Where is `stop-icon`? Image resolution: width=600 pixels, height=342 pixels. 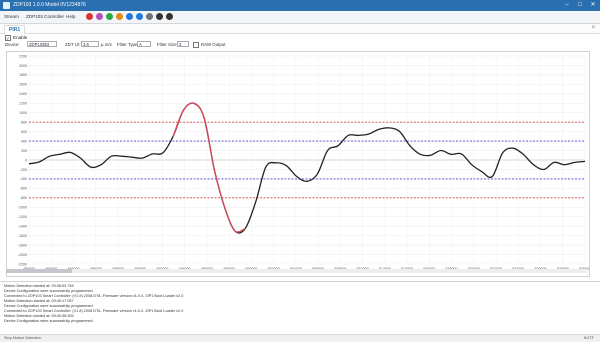
stop-icon is located at coordinates (169, 16).